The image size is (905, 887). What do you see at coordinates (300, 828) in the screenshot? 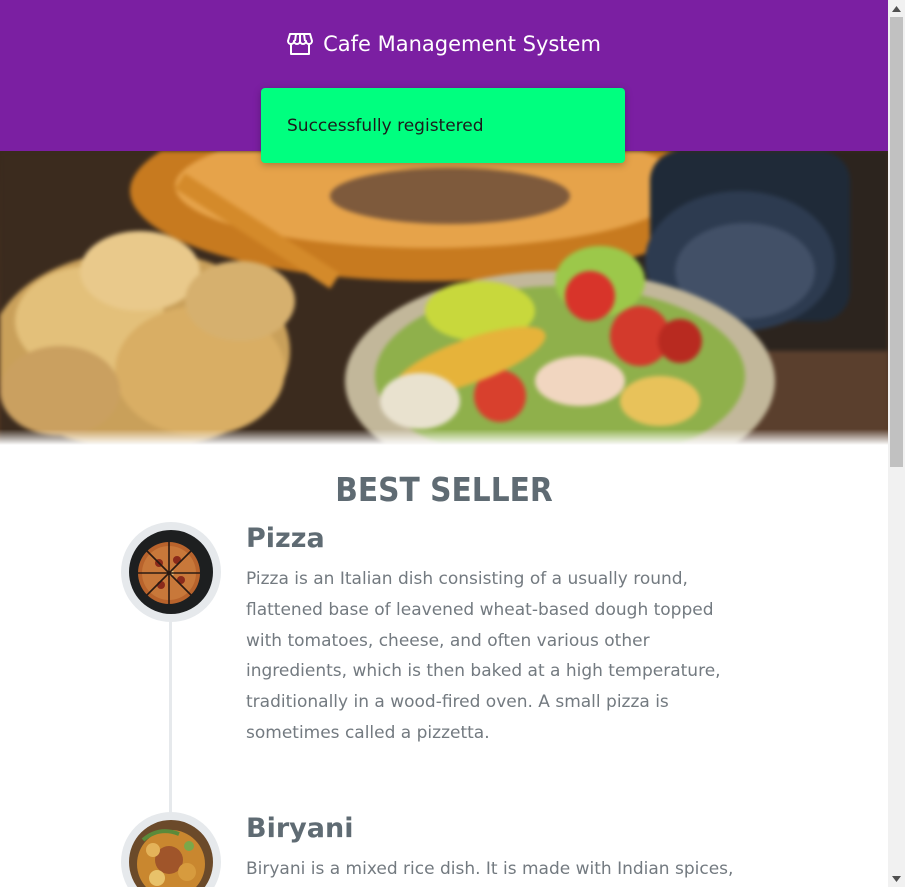
I see `item-title: Biryani` at bounding box center [300, 828].